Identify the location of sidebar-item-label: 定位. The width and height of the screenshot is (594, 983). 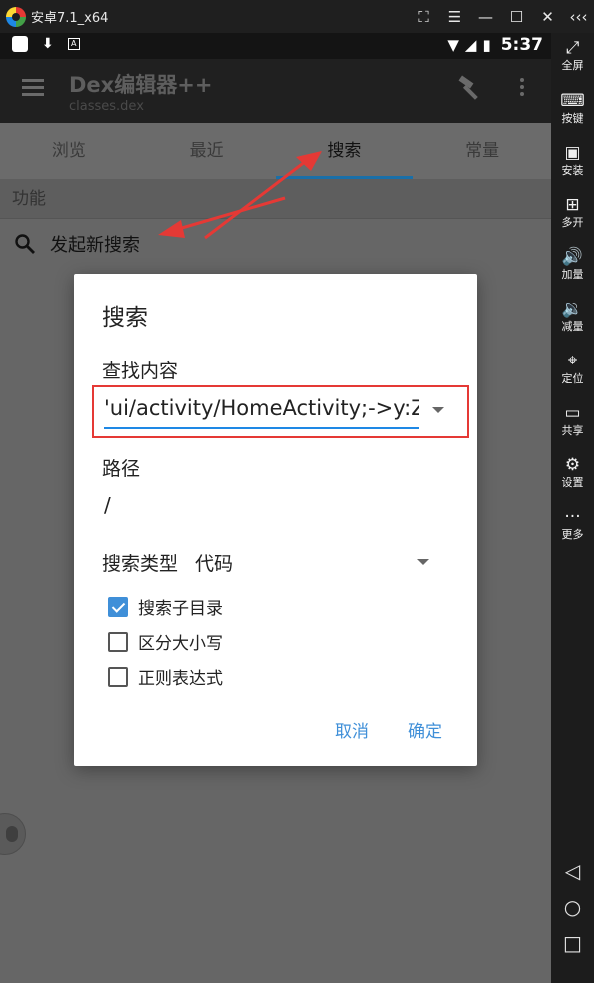
(572, 378).